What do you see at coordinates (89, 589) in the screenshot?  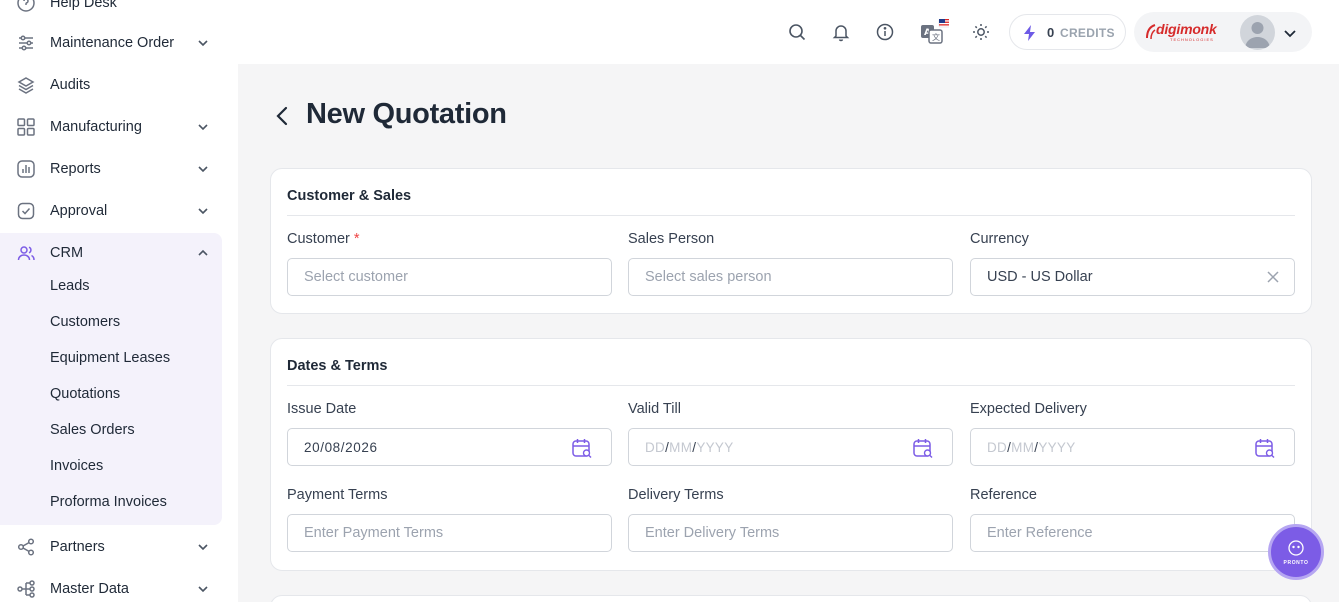 I see `sidebar-item-label: Master Data` at bounding box center [89, 589].